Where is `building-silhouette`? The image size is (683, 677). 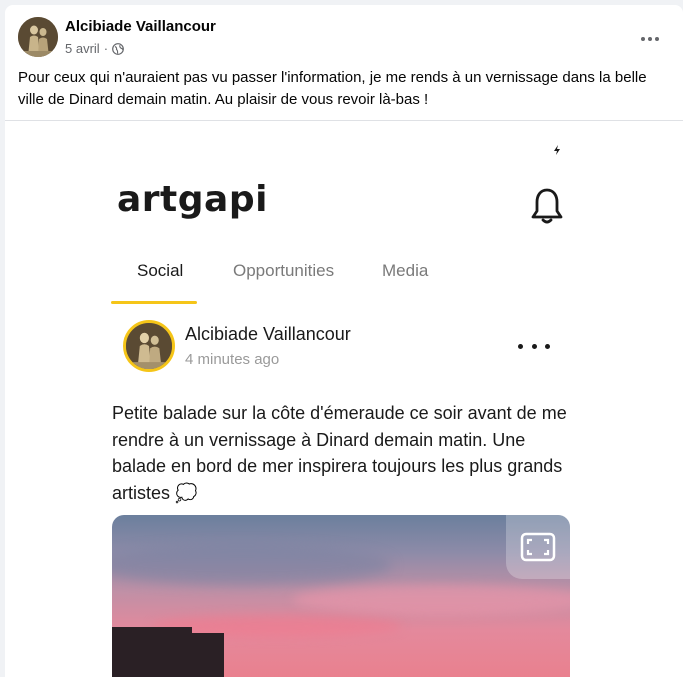 building-silhouette is located at coordinates (168, 652).